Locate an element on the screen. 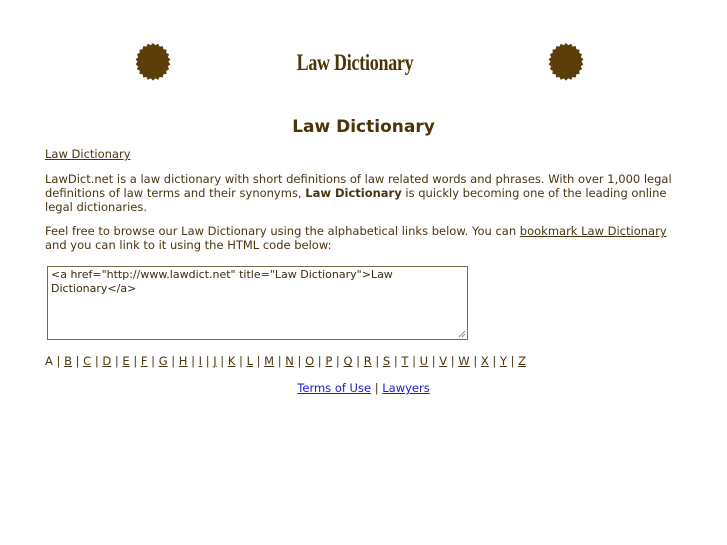 The height and width of the screenshot is (545, 727). footer: Terms of Use | Lawyers is located at coordinates (363, 388).